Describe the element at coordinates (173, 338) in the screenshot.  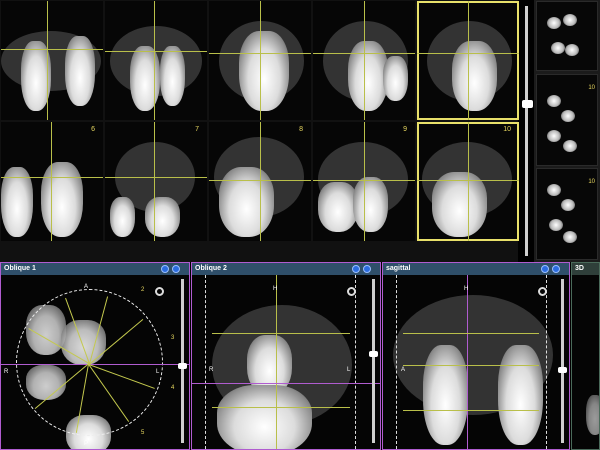
I see `ray-number: 3` at that location.